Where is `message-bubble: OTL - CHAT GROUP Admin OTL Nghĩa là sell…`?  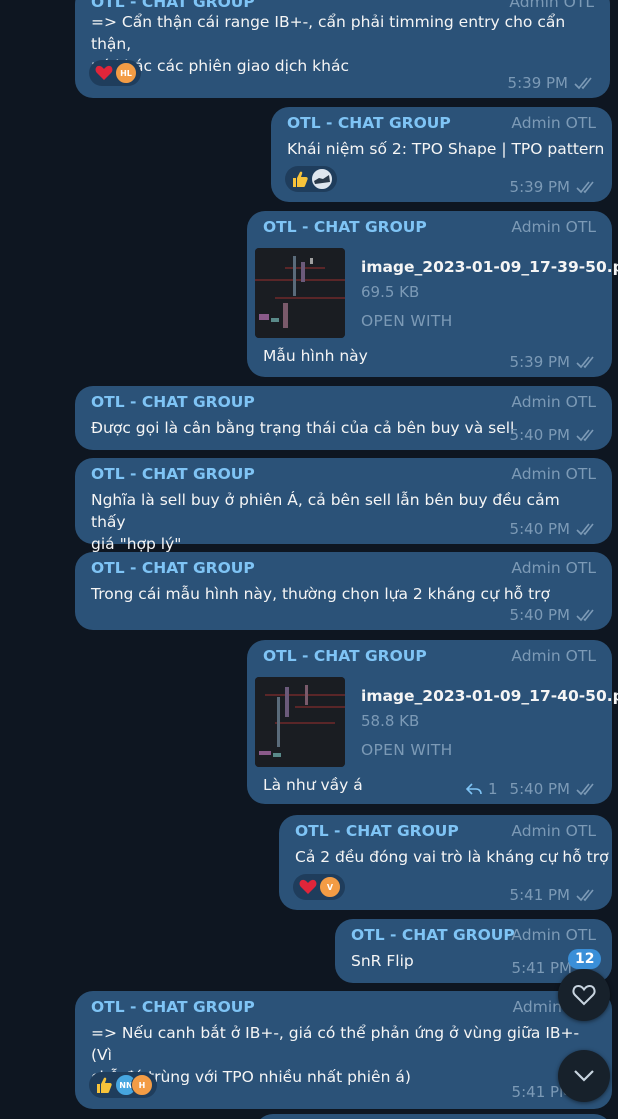
message-bubble: OTL - CHAT GROUP Admin OTL Nghĩa là sell… is located at coordinates (343, 505).